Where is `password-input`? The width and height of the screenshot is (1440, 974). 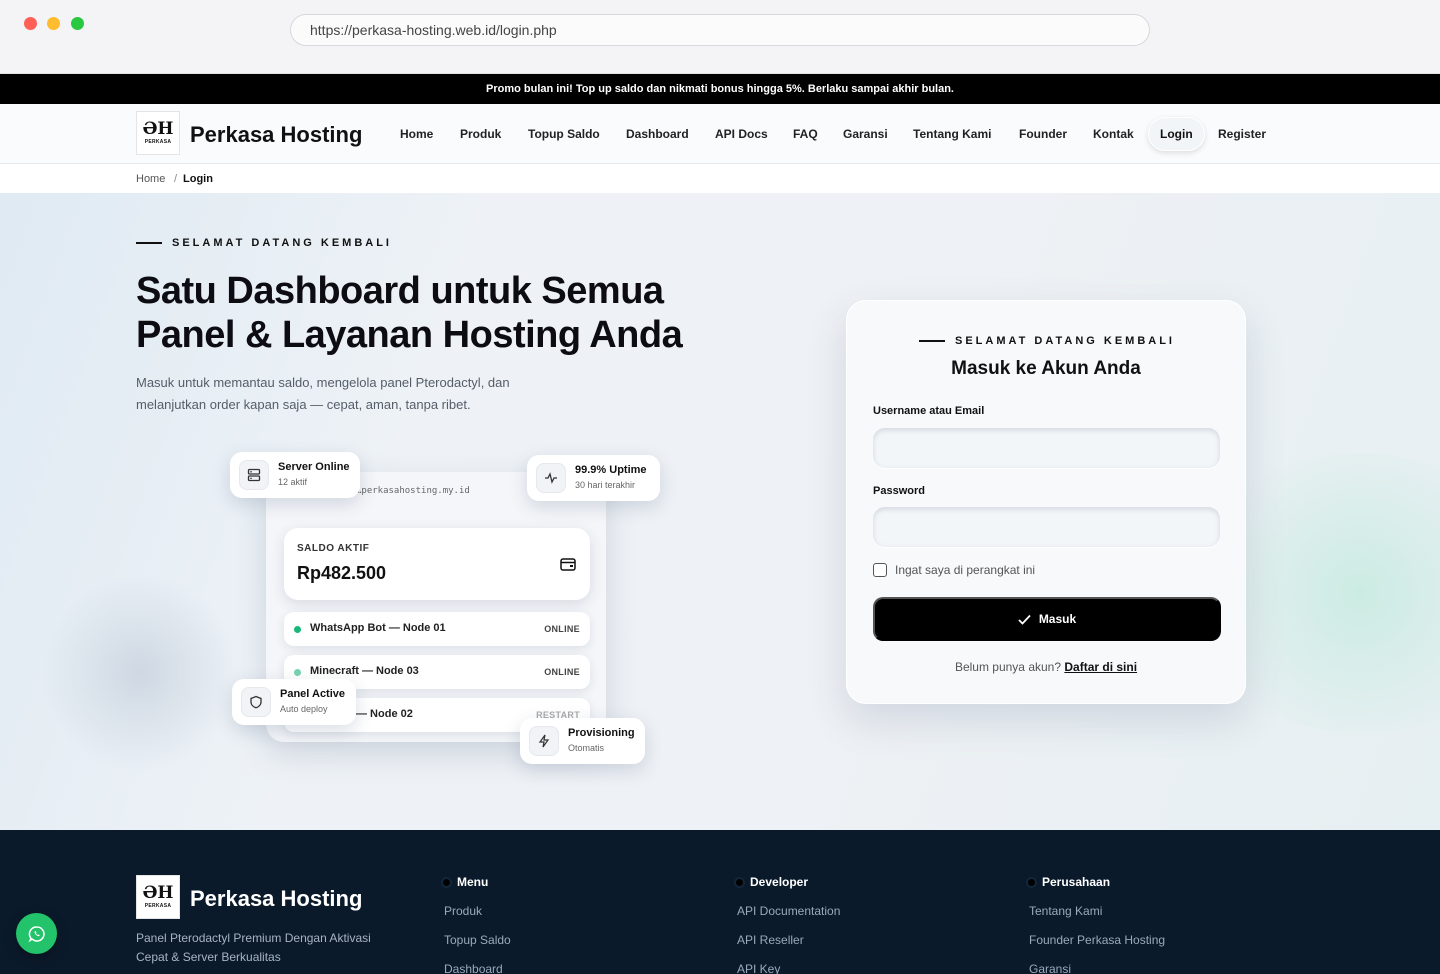 password-input is located at coordinates (1046, 527).